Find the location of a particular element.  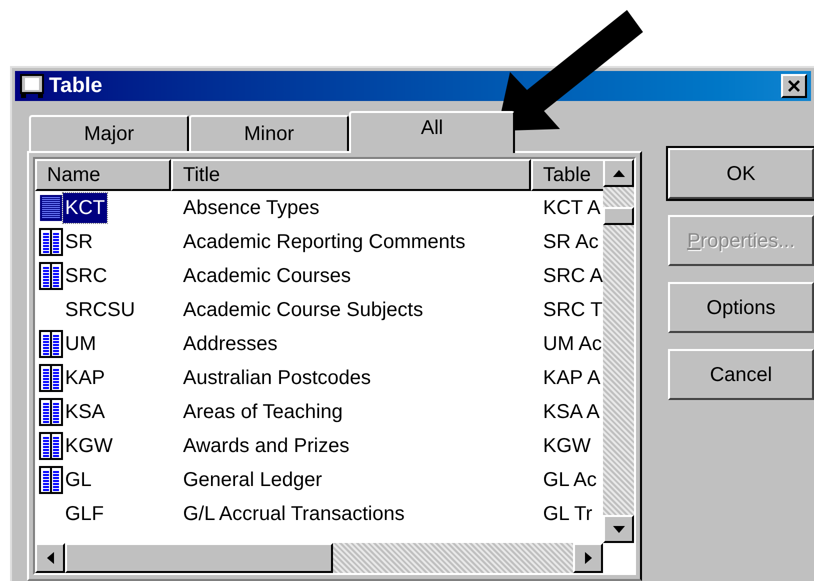

scroll-up-button is located at coordinates (618, 173).